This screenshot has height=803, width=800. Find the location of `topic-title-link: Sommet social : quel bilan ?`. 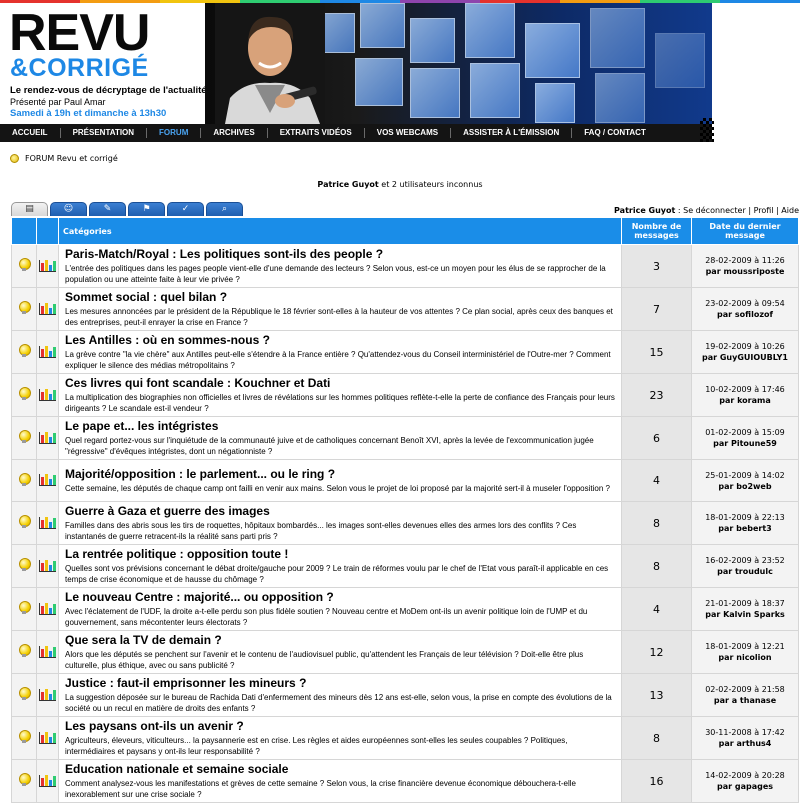

topic-title-link: Sommet social : quel bilan ? is located at coordinates (340, 297).